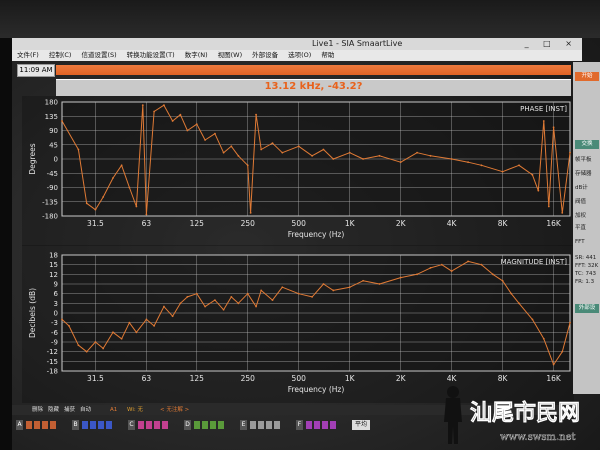 The width and height of the screenshot is (600, 450). I want to click on x-tick-label: 125, so click(197, 223).